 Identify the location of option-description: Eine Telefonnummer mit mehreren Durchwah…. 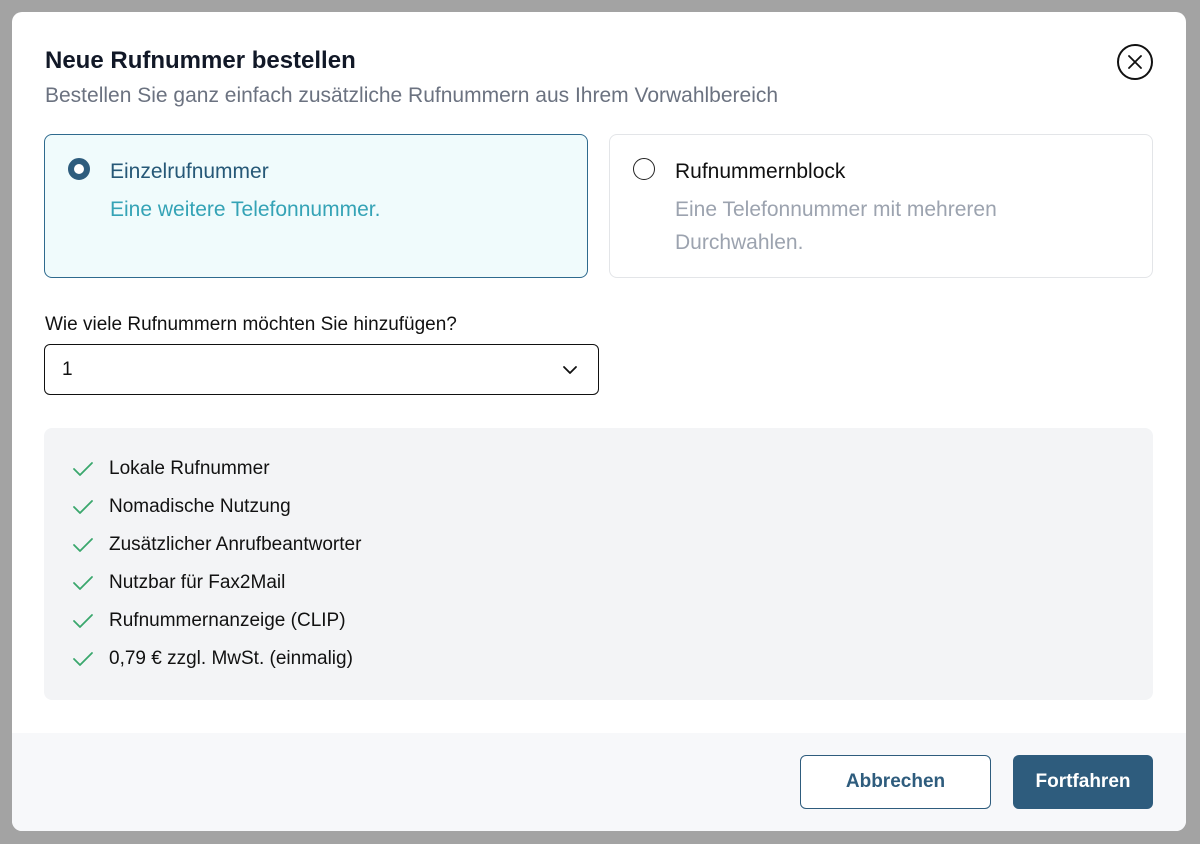
(836, 226).